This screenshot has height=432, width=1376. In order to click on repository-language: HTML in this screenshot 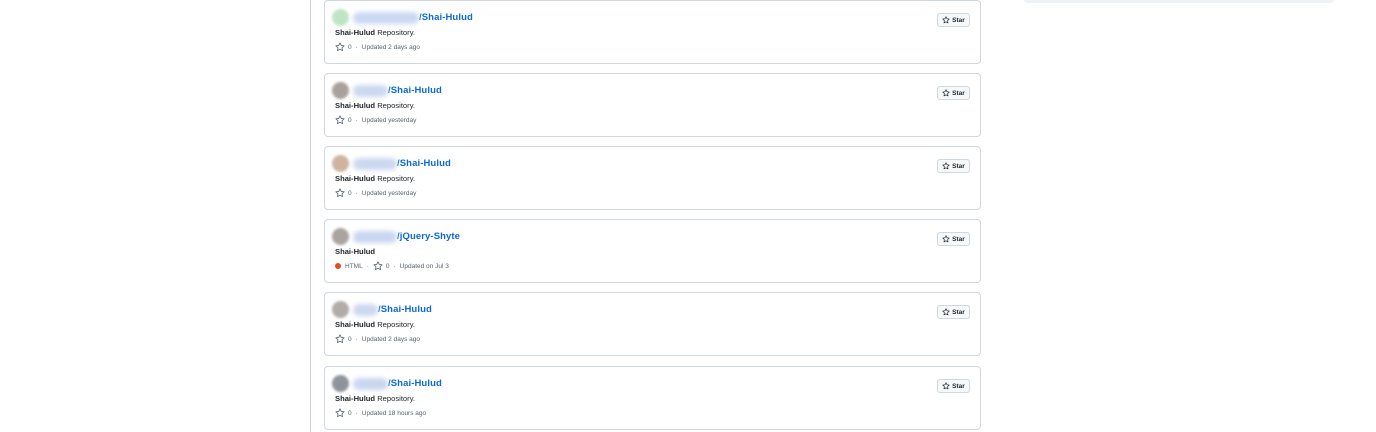, I will do `click(354, 266)`.